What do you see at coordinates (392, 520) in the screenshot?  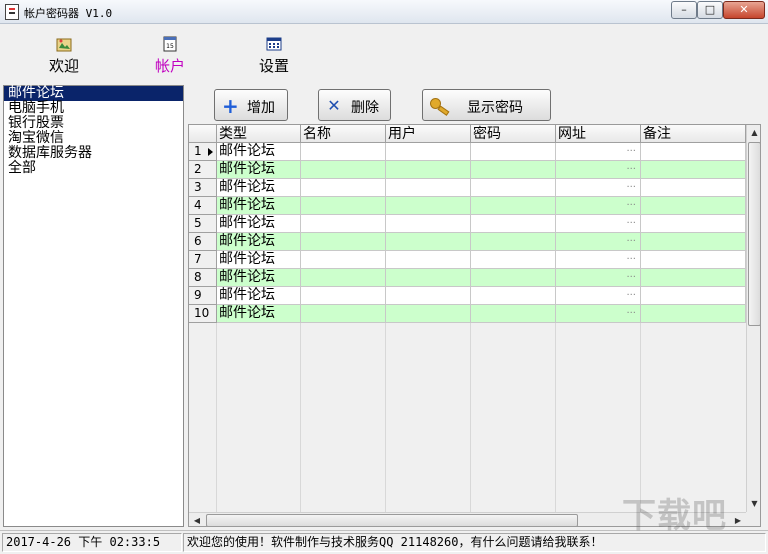 I see `horizontal-scroll-thumb` at bounding box center [392, 520].